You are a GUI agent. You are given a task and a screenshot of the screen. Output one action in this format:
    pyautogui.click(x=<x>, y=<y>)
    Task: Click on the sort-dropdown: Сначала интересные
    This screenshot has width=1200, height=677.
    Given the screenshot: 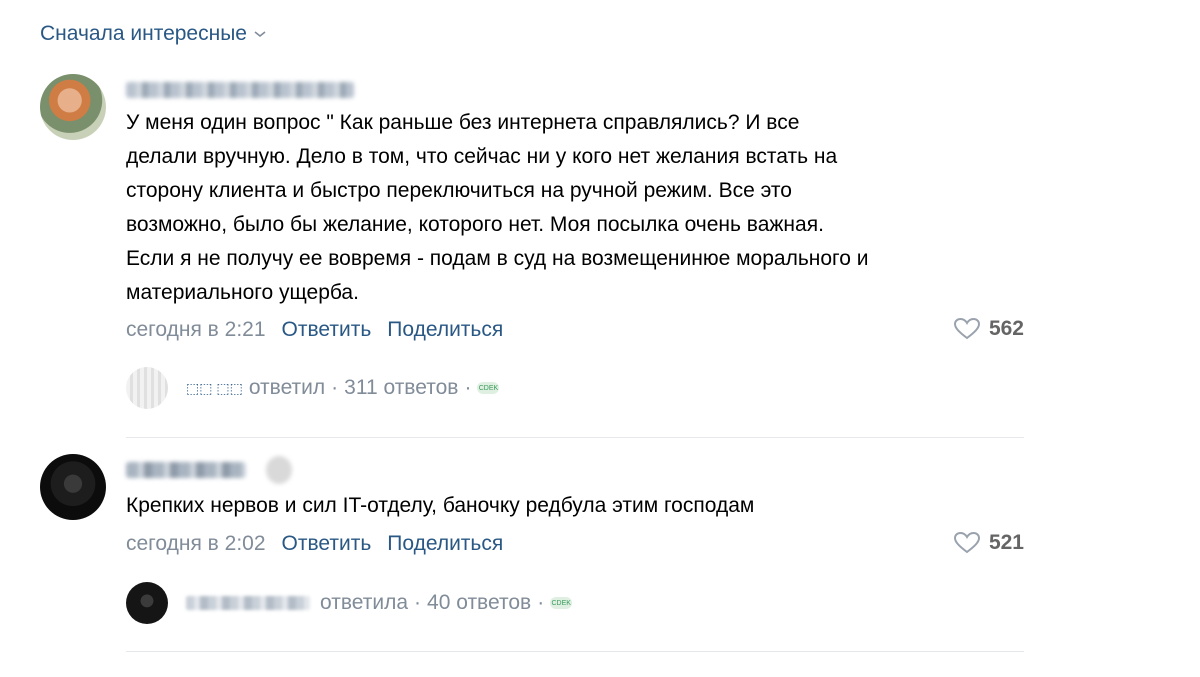 What is the action you would take?
    pyautogui.click(x=153, y=34)
    